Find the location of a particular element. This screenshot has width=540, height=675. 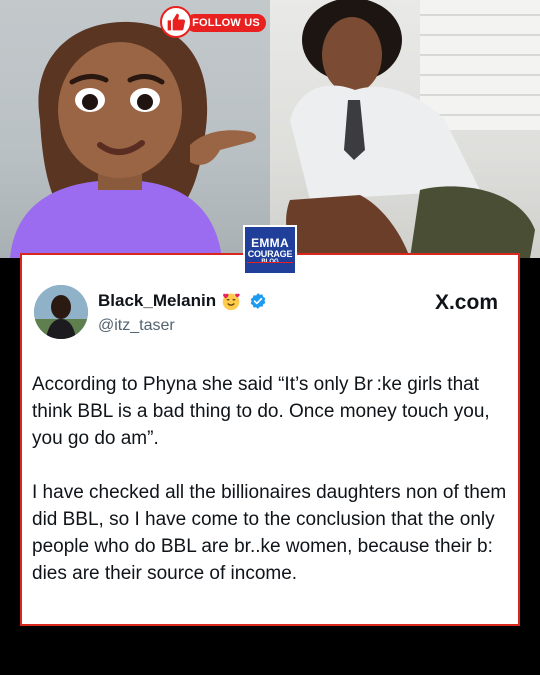

smiling-face-with-hearts-emoji is located at coordinates (231, 302).